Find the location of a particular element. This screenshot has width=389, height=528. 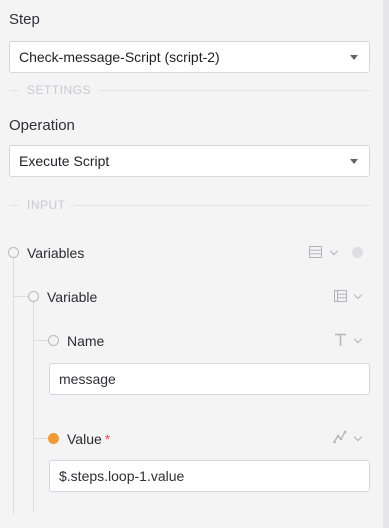

name-field-value: message is located at coordinates (87, 379).